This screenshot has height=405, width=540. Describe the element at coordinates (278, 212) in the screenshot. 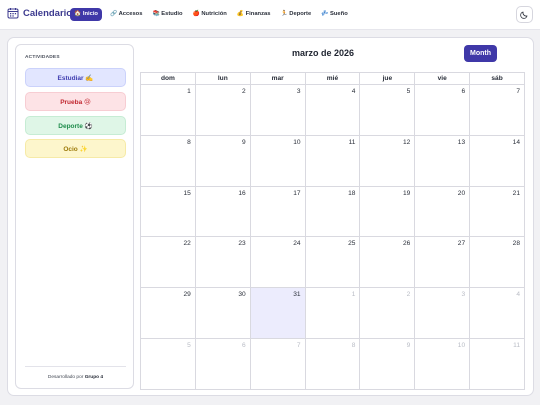

I see `day-cell: 17` at that location.